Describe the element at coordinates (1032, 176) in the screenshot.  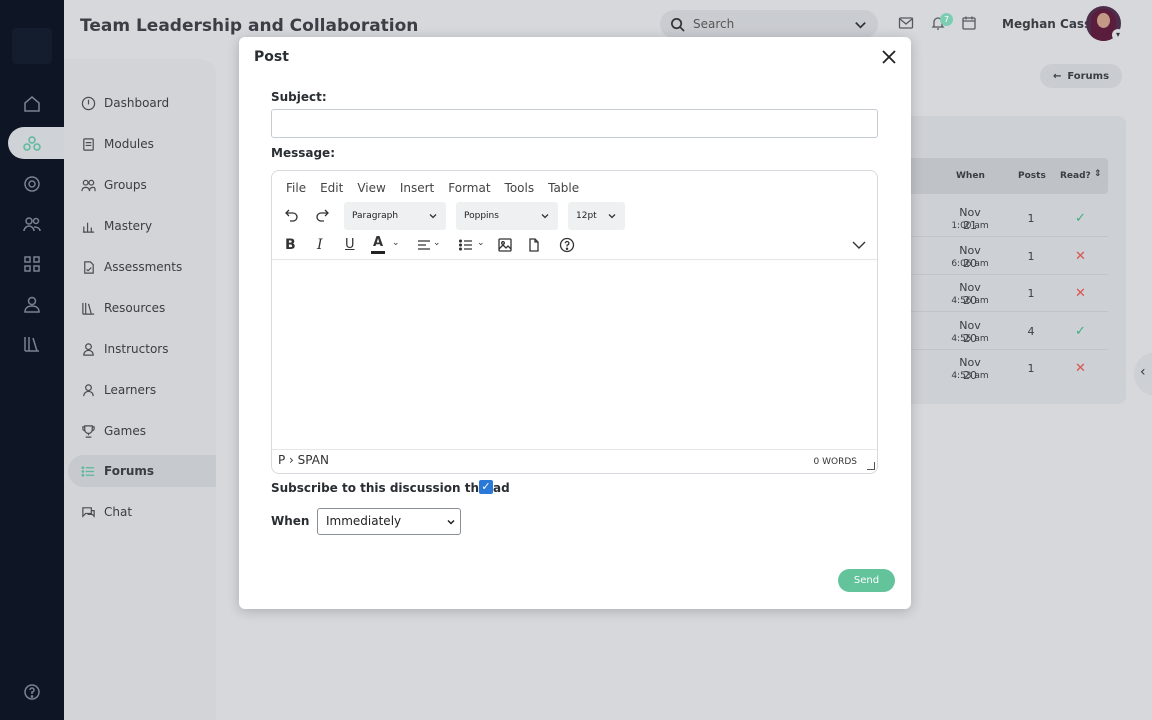
I see `column-header-posts: Posts` at that location.